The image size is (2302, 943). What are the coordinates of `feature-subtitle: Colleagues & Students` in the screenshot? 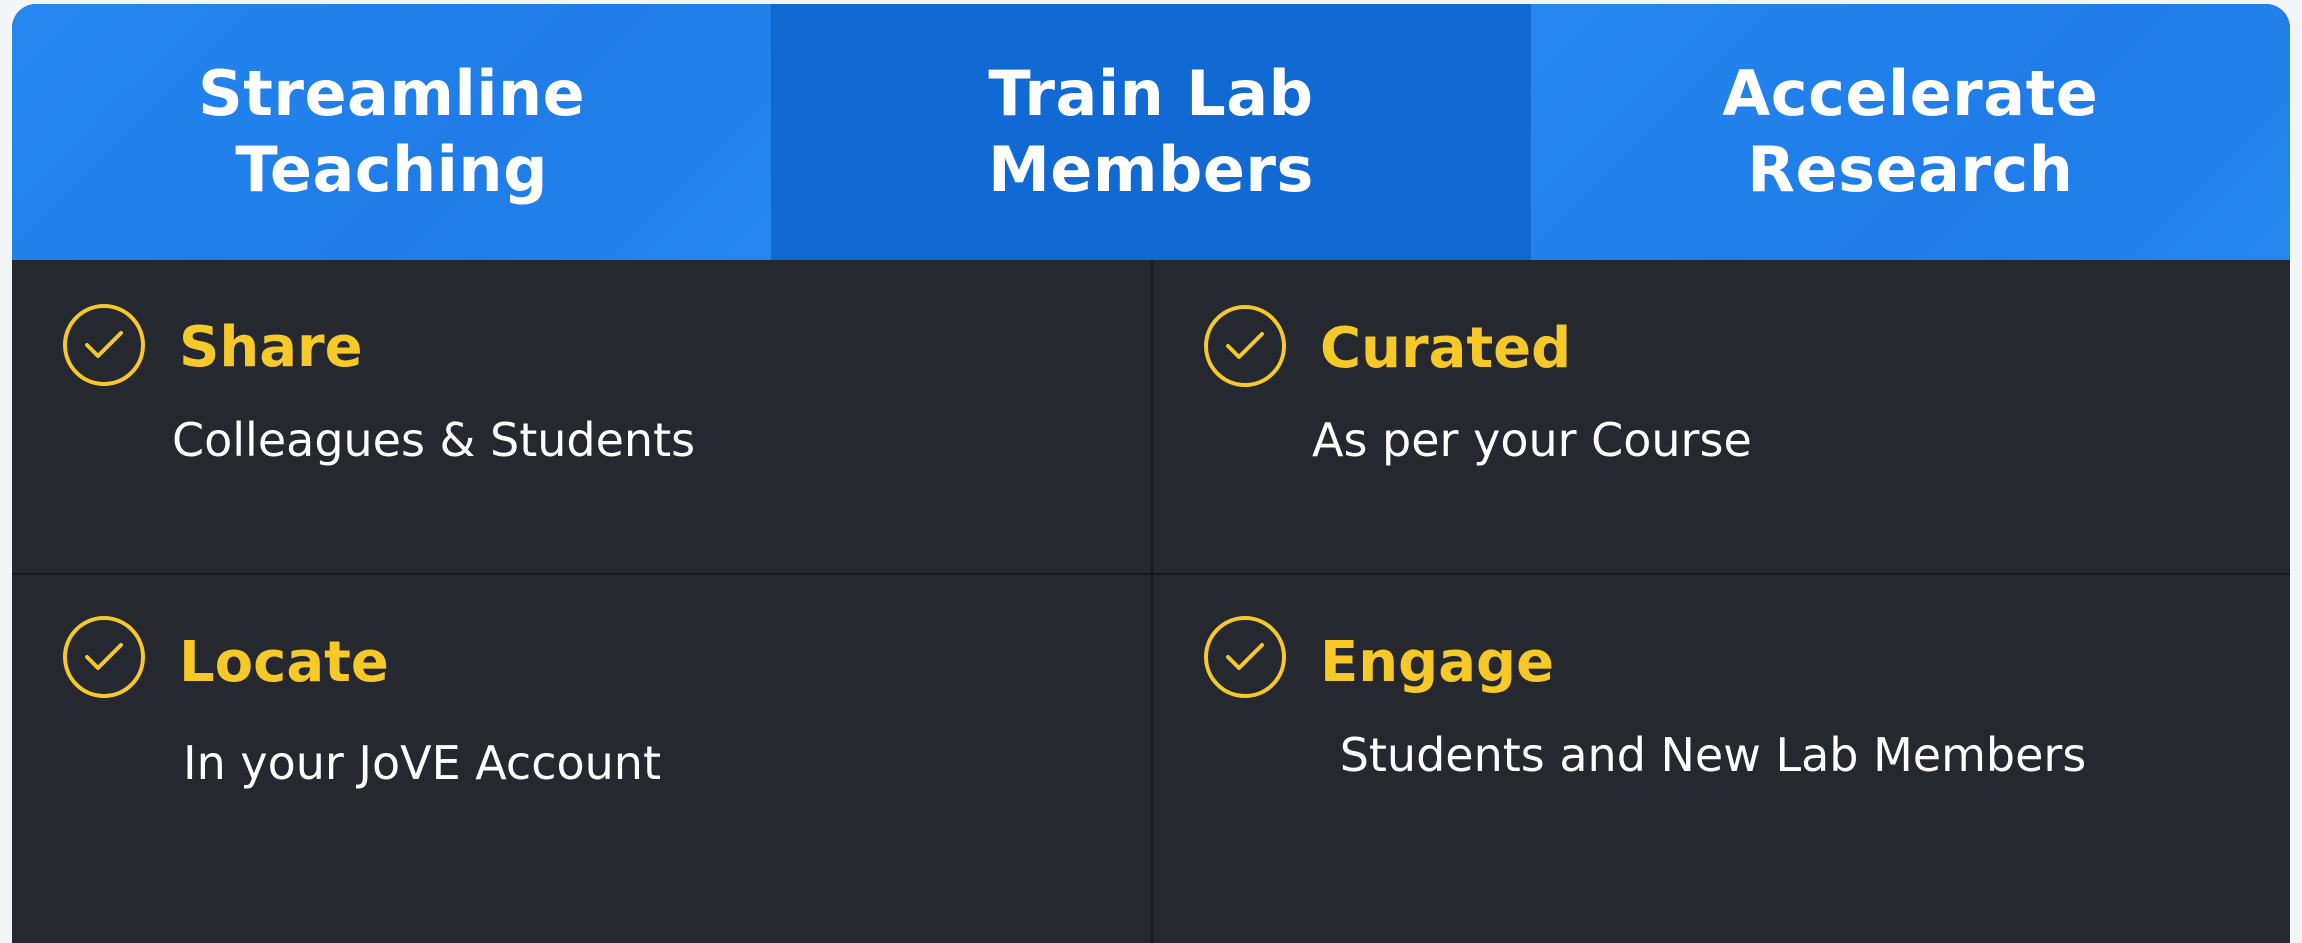 It's located at (434, 440).